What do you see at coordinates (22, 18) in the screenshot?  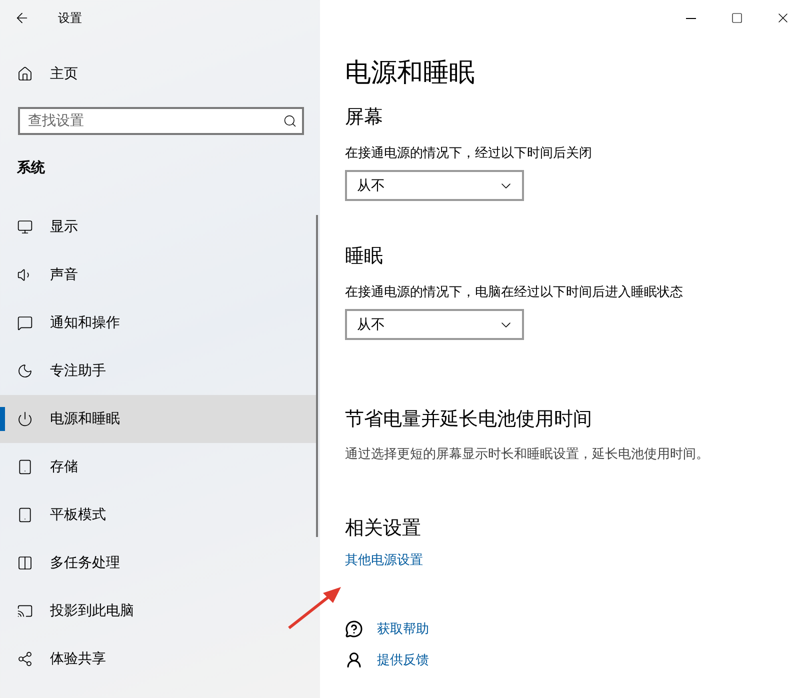 I see `back-button` at bounding box center [22, 18].